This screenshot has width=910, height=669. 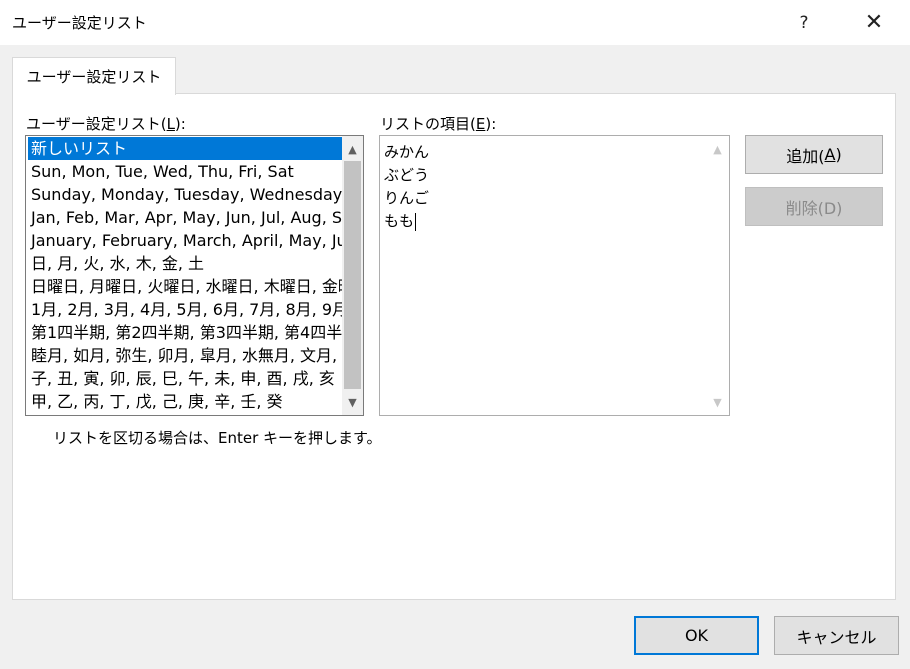 What do you see at coordinates (407, 198) in the screenshot?
I see `entry-line: りんご` at bounding box center [407, 198].